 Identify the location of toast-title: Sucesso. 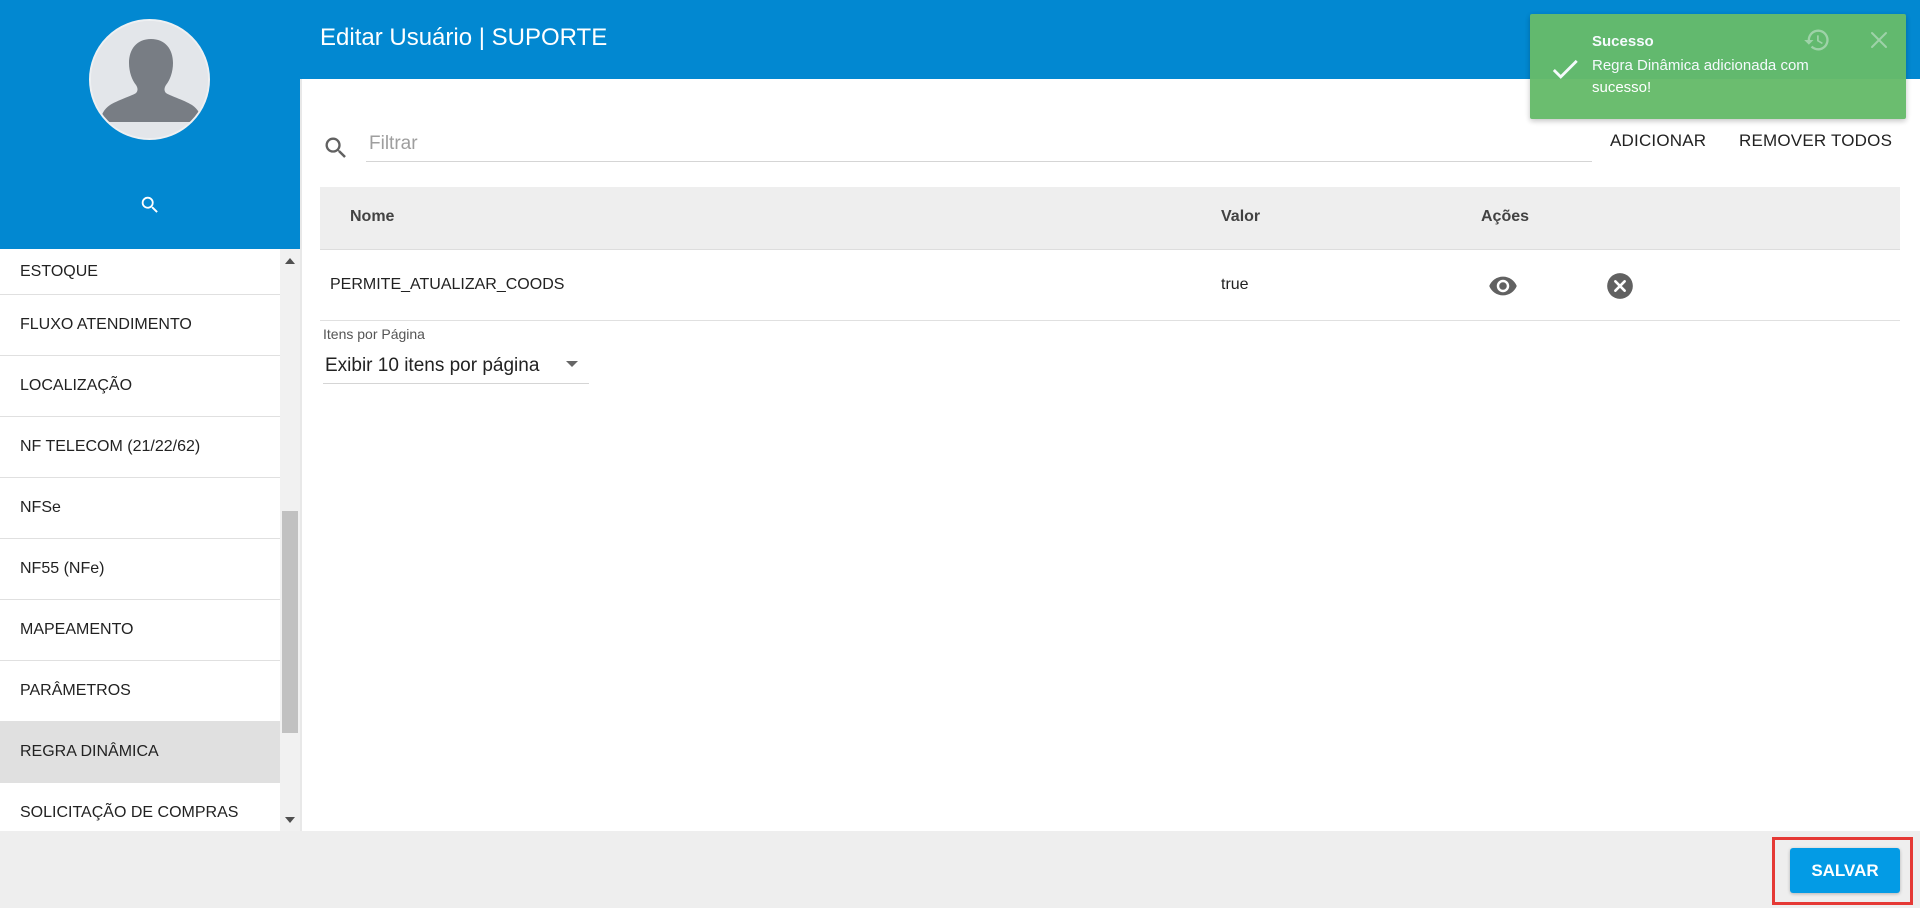
(1623, 41).